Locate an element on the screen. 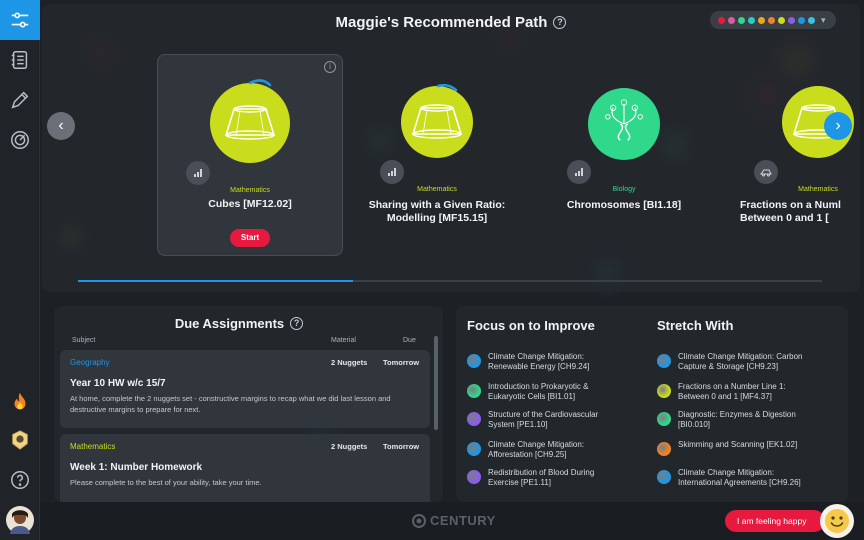 The width and height of the screenshot is (864, 540). start-button: Start is located at coordinates (250, 238).